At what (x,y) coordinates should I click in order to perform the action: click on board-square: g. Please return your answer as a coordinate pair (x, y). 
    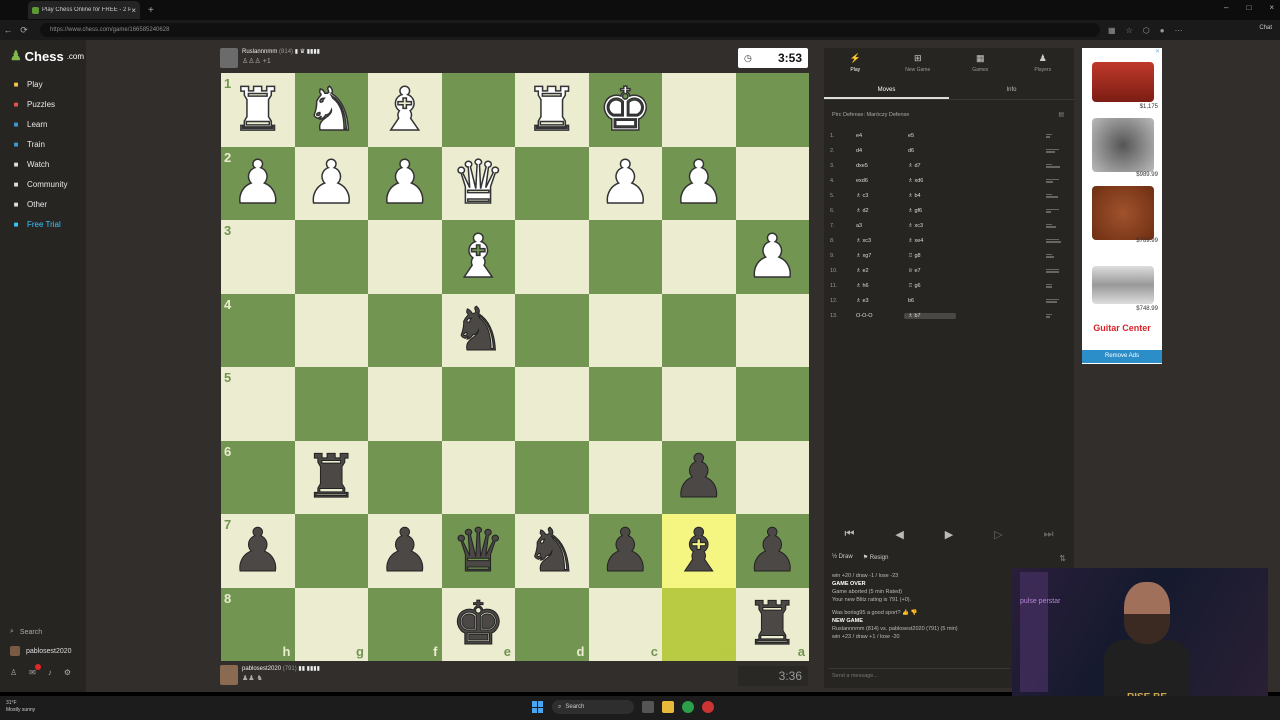
    Looking at the image, I should click on (331, 624).